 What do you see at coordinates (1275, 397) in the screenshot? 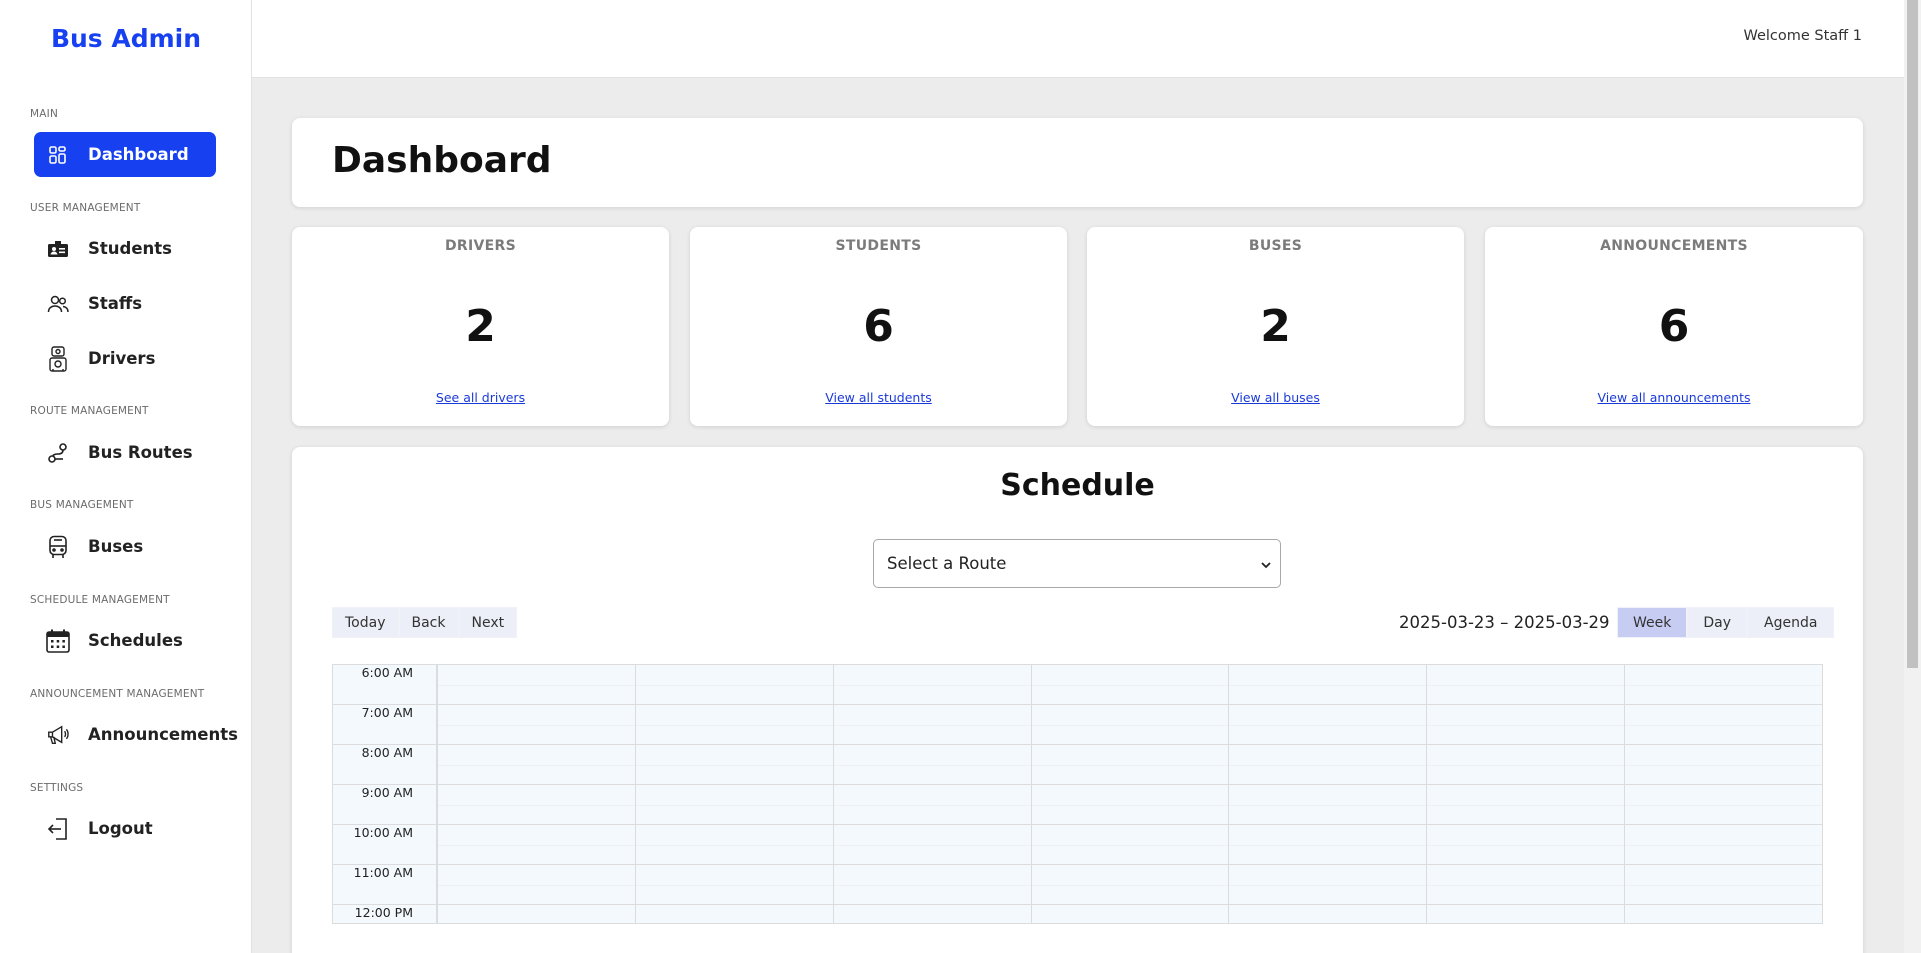
I see `view-all-buses-link: View all buses` at bounding box center [1275, 397].